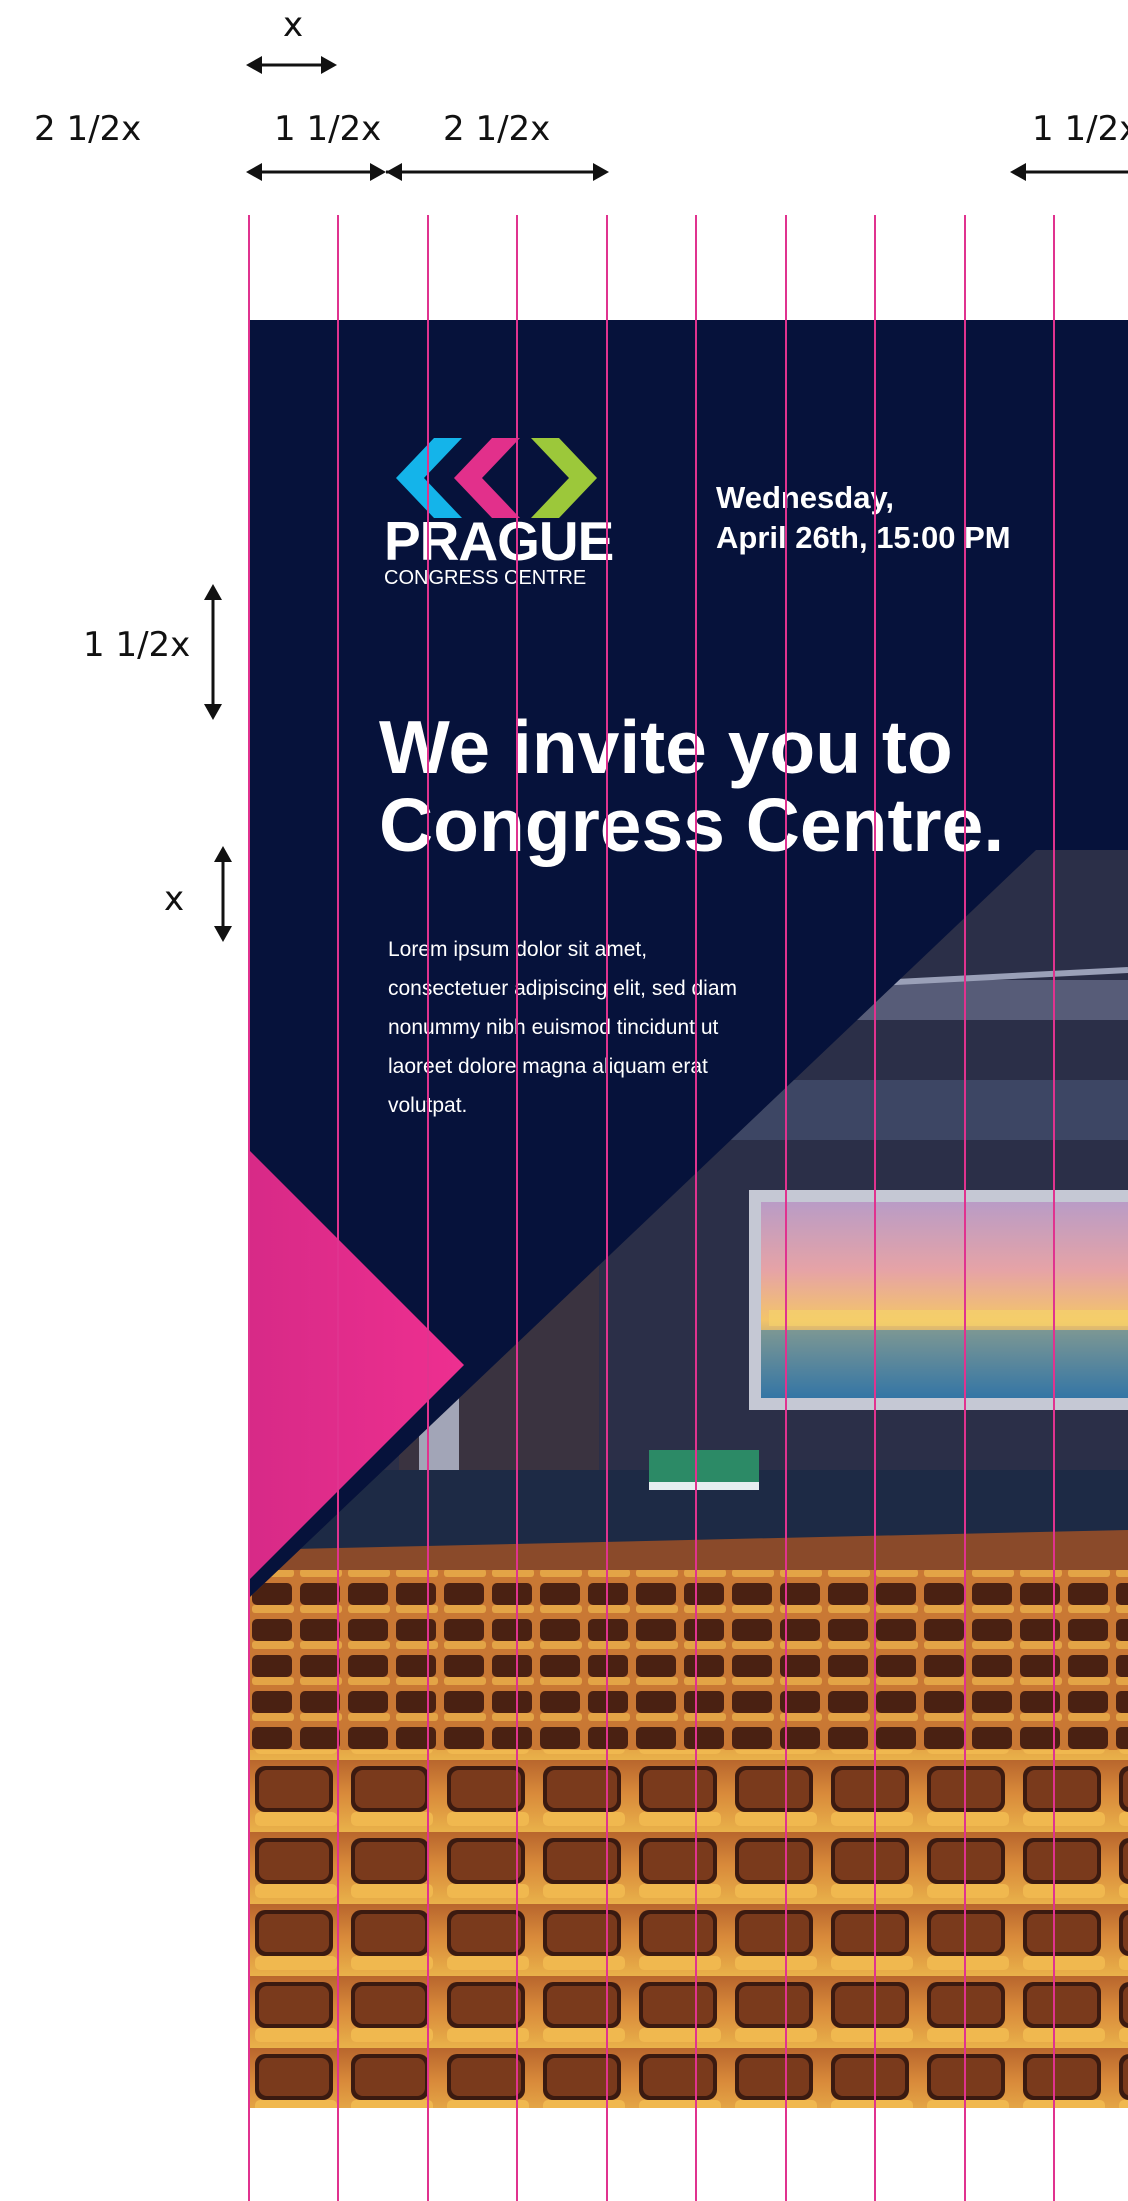 This screenshot has height=2201, width=1128. Describe the element at coordinates (497, 129) in the screenshot. I see `dimension-label-column-b: 2 1/2x` at that location.